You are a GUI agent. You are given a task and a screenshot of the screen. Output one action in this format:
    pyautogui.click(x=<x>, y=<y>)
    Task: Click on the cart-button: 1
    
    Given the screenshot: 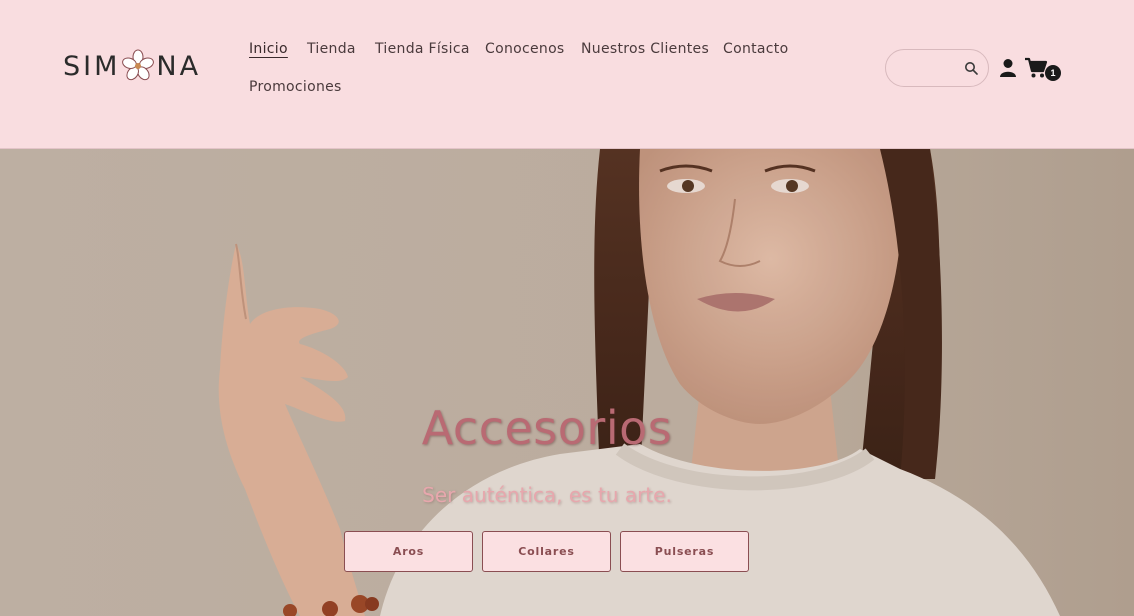 What is the action you would take?
    pyautogui.click(x=1044, y=70)
    